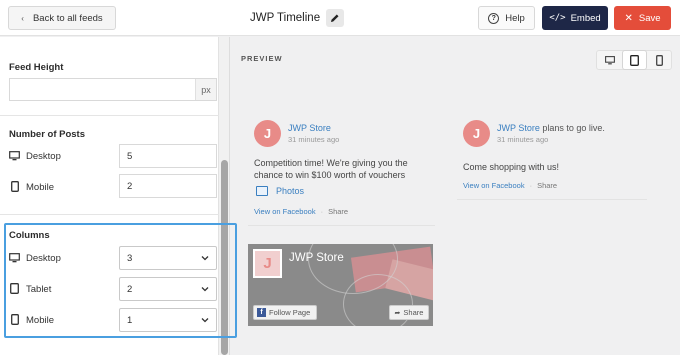  I want to click on posts-desktop-value: 5, so click(130, 156).